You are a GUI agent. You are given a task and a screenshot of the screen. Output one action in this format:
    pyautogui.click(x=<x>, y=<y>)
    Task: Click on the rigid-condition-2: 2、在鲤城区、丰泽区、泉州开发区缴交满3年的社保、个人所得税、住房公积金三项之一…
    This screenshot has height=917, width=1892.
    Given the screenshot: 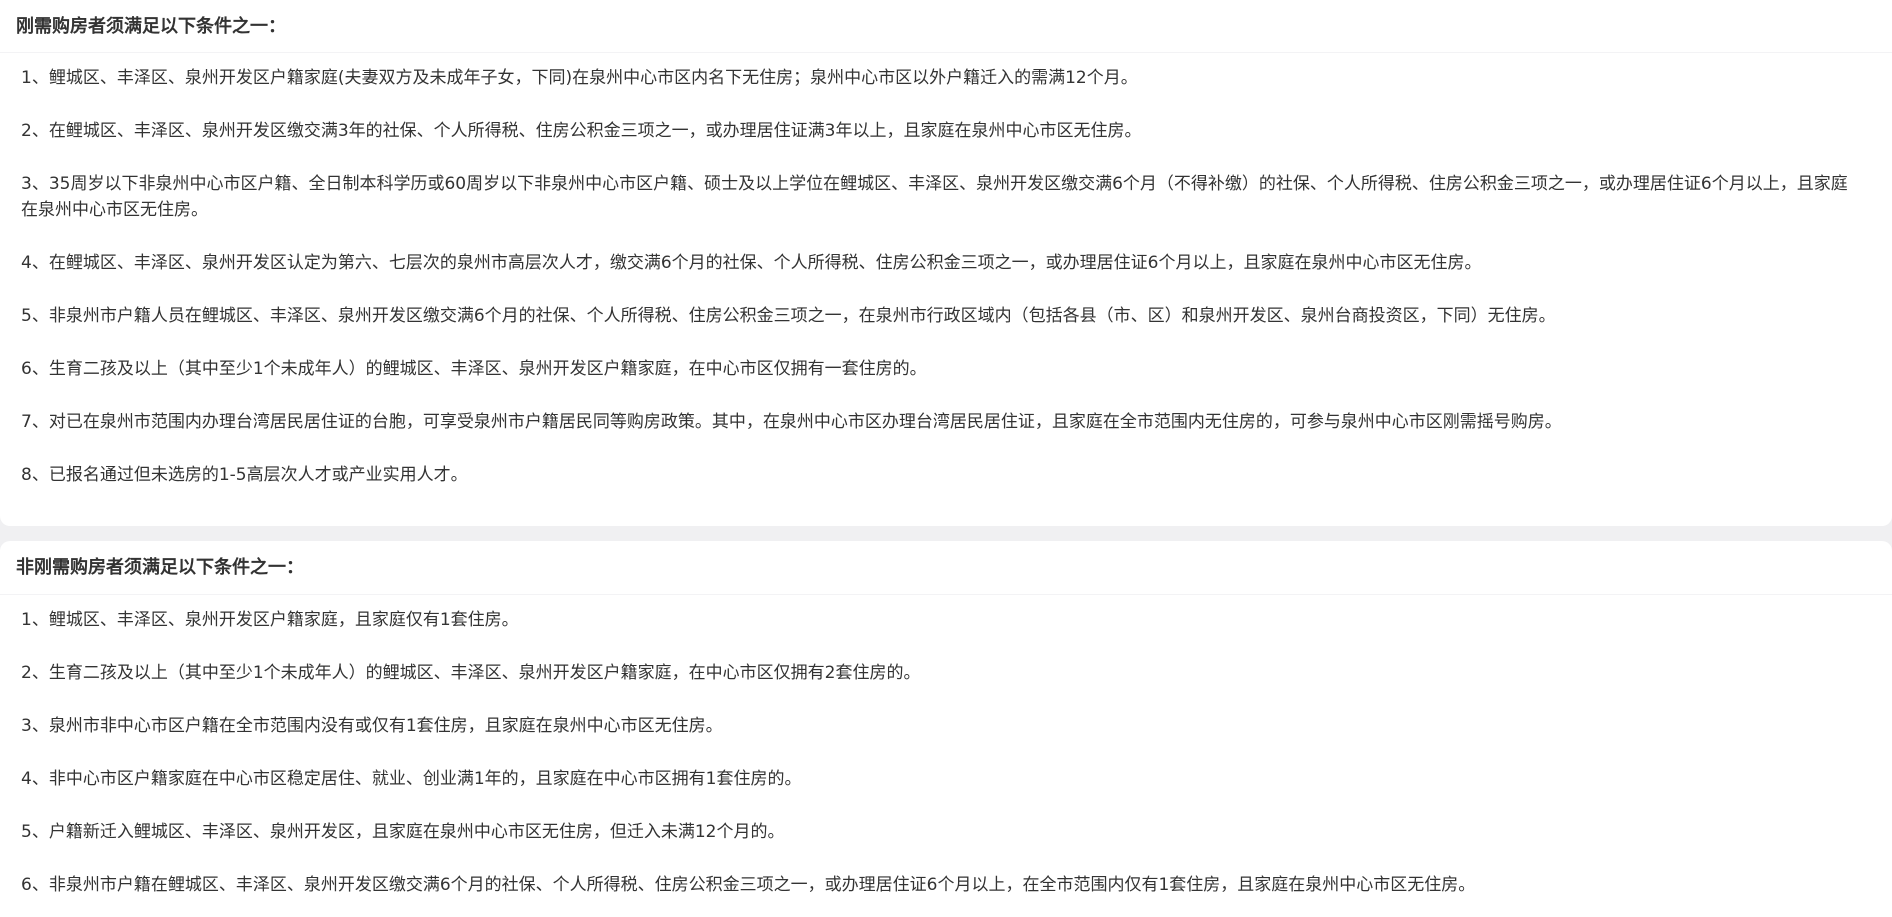 What is the action you would take?
    pyautogui.click(x=581, y=131)
    